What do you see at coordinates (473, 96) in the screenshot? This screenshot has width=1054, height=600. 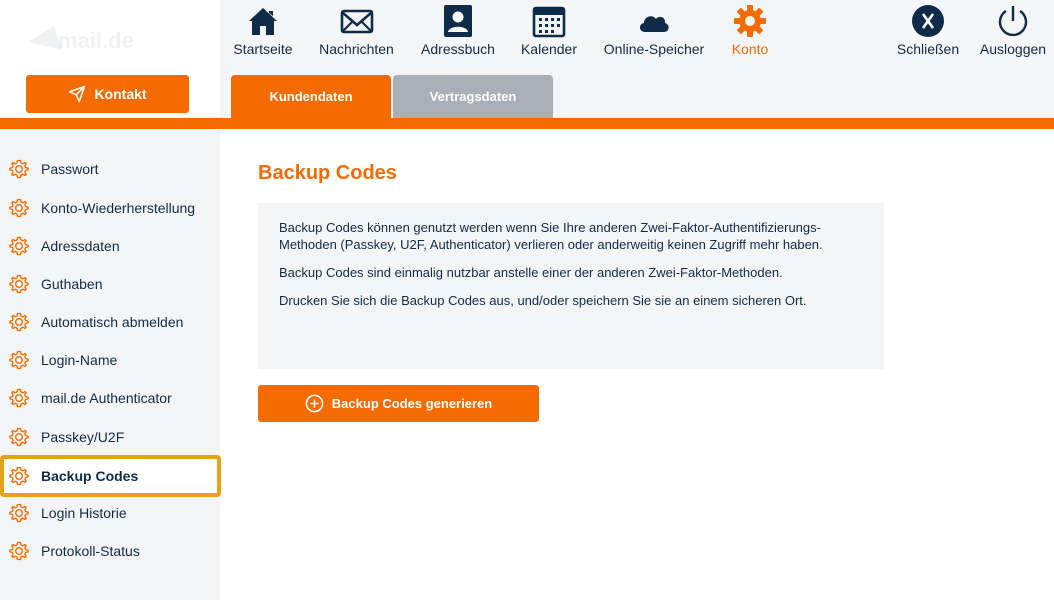 I see `tab-vertragsdaten: Vertragsdaten` at bounding box center [473, 96].